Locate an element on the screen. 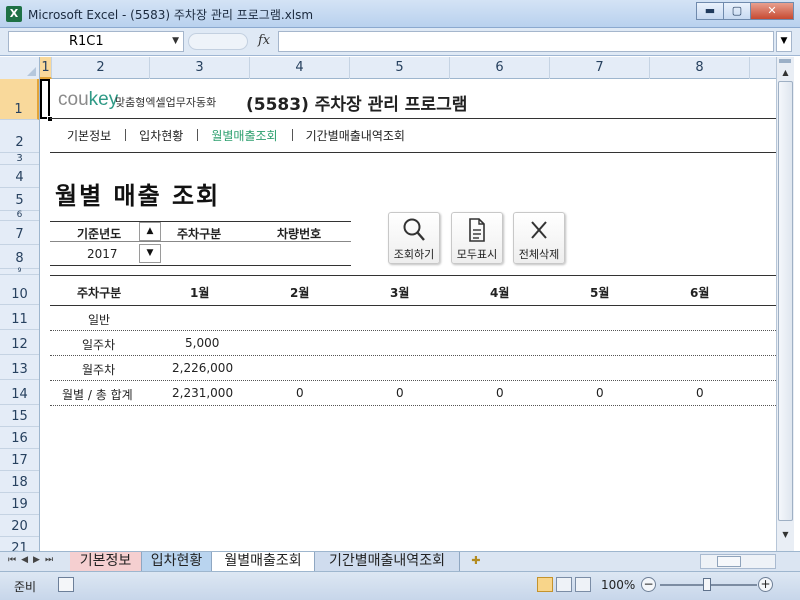 This screenshot has height=600, width=800. table-cell: 일반 is located at coordinates (99, 319).